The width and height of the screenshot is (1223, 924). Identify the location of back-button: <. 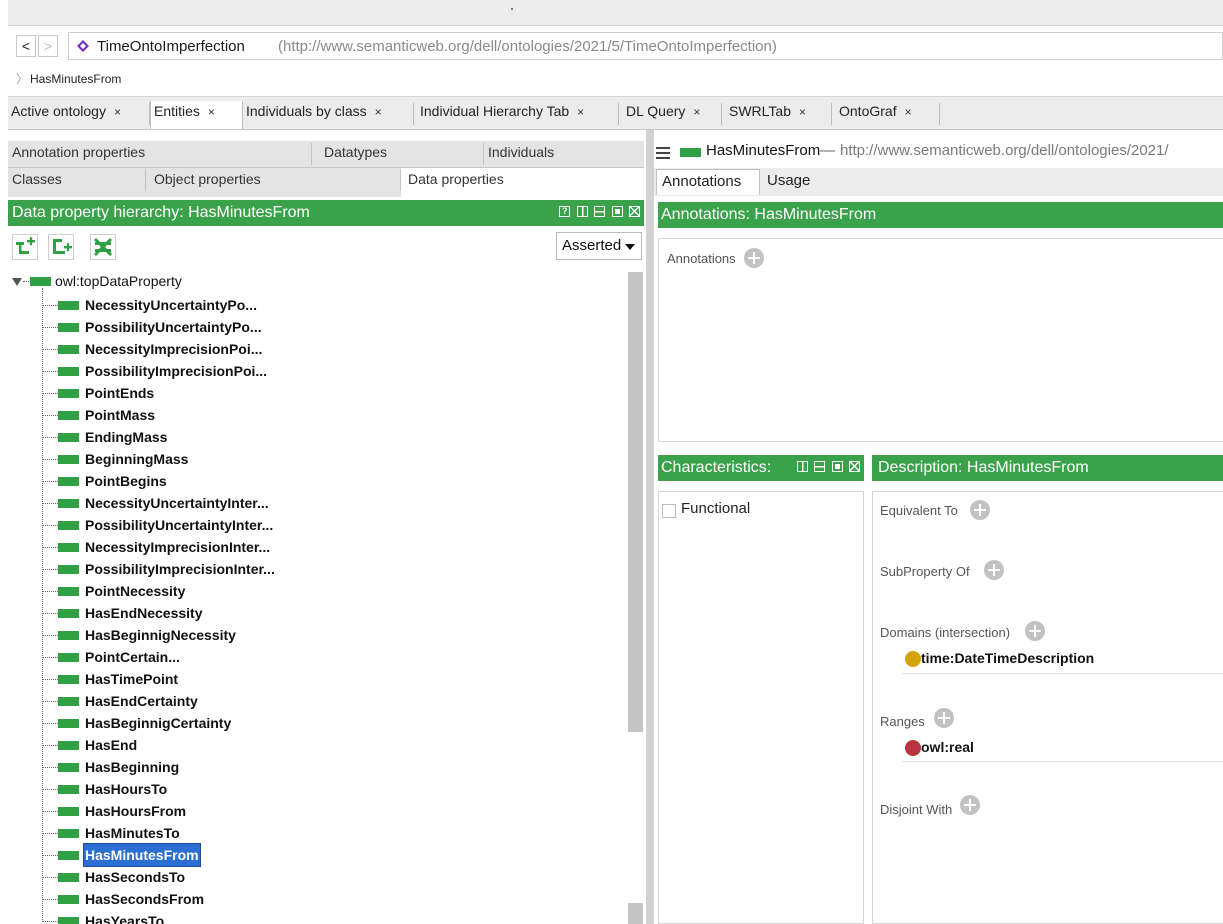
(26, 46).